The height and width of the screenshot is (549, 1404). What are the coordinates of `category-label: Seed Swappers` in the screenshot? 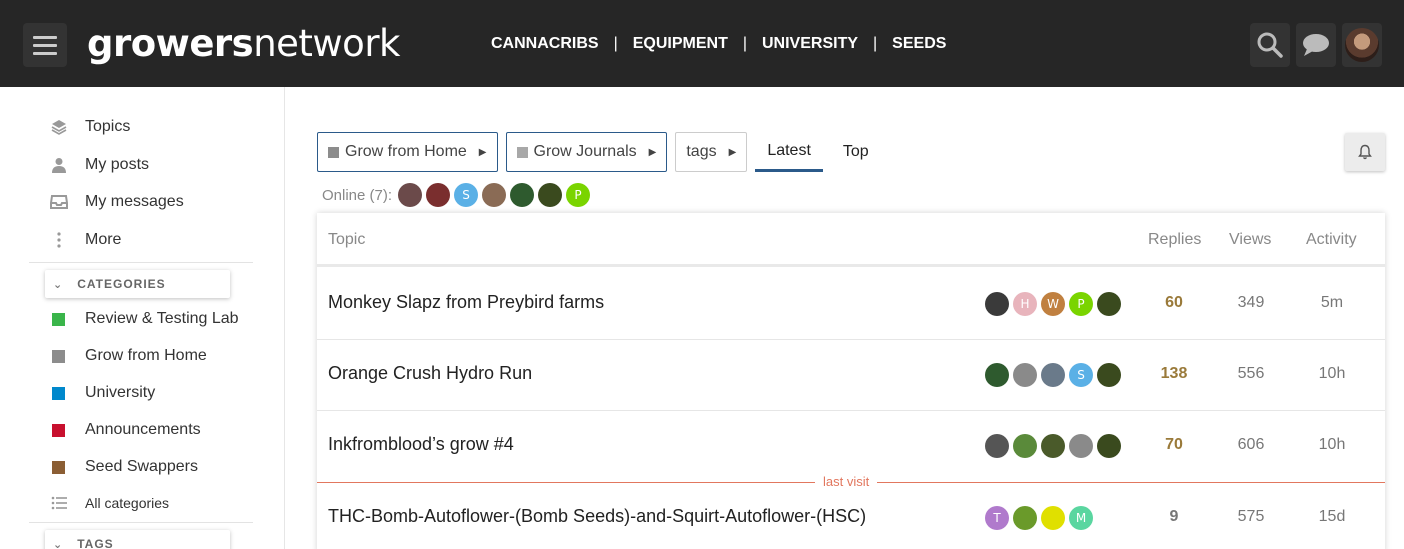 It's located at (141, 466).